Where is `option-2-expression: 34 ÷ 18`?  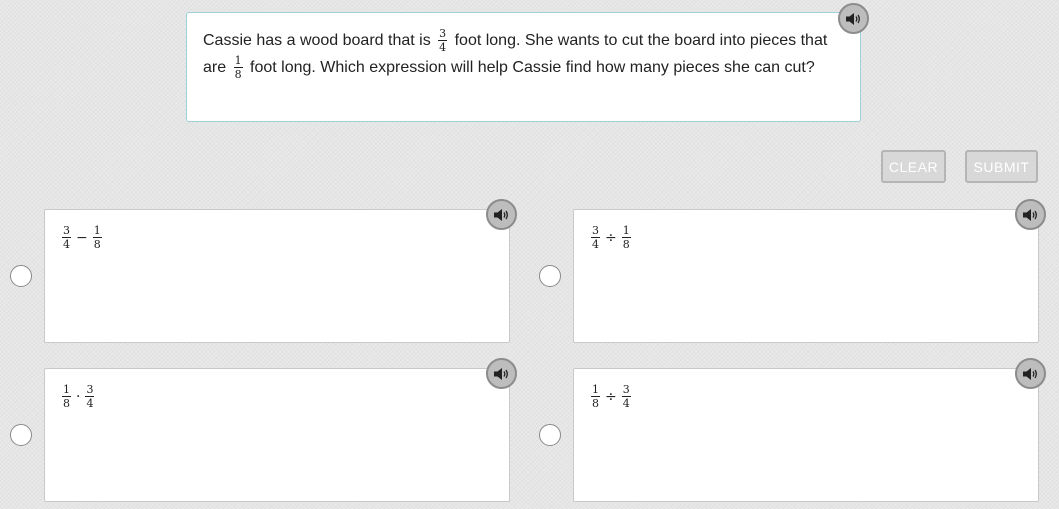 option-2-expression: 34 ÷ 18 is located at coordinates (611, 237).